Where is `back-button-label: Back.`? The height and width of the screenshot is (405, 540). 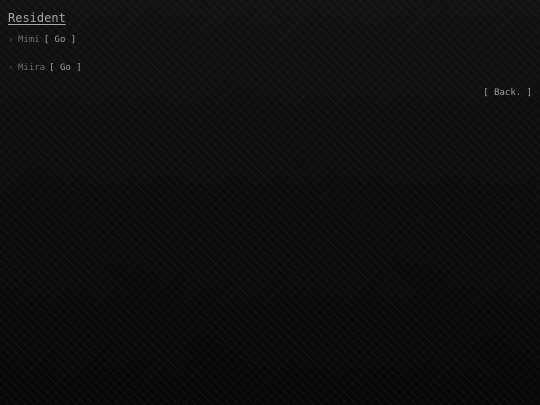 back-button-label: Back. is located at coordinates (508, 93).